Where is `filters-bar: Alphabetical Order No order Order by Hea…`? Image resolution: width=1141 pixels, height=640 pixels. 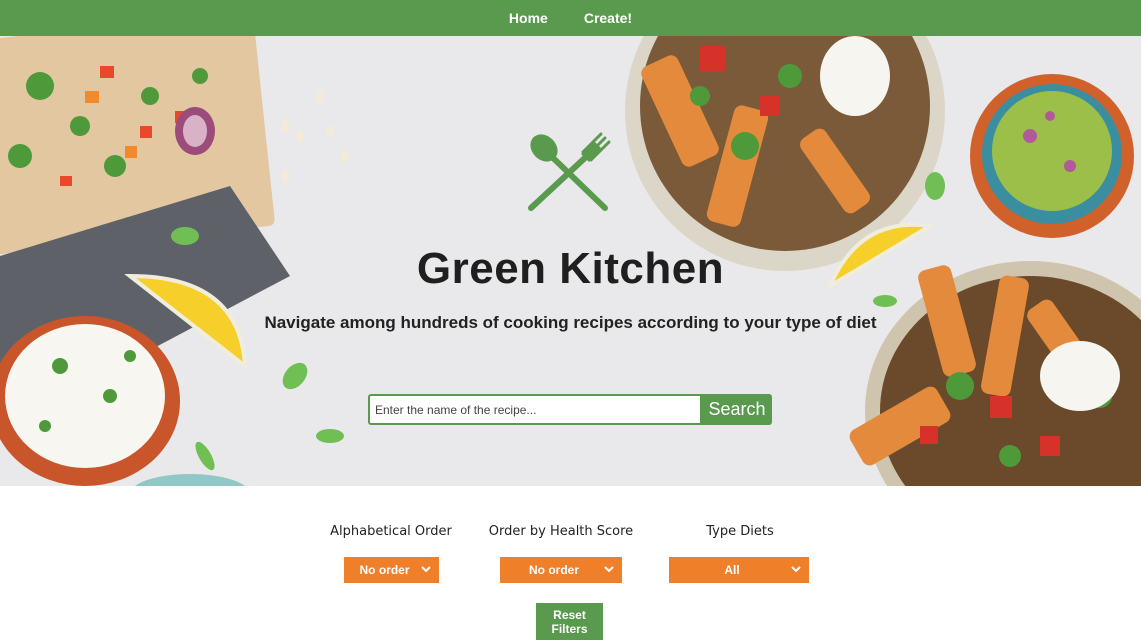
filters-bar: Alphabetical Order No order Order by Hea… is located at coordinates (570, 554).